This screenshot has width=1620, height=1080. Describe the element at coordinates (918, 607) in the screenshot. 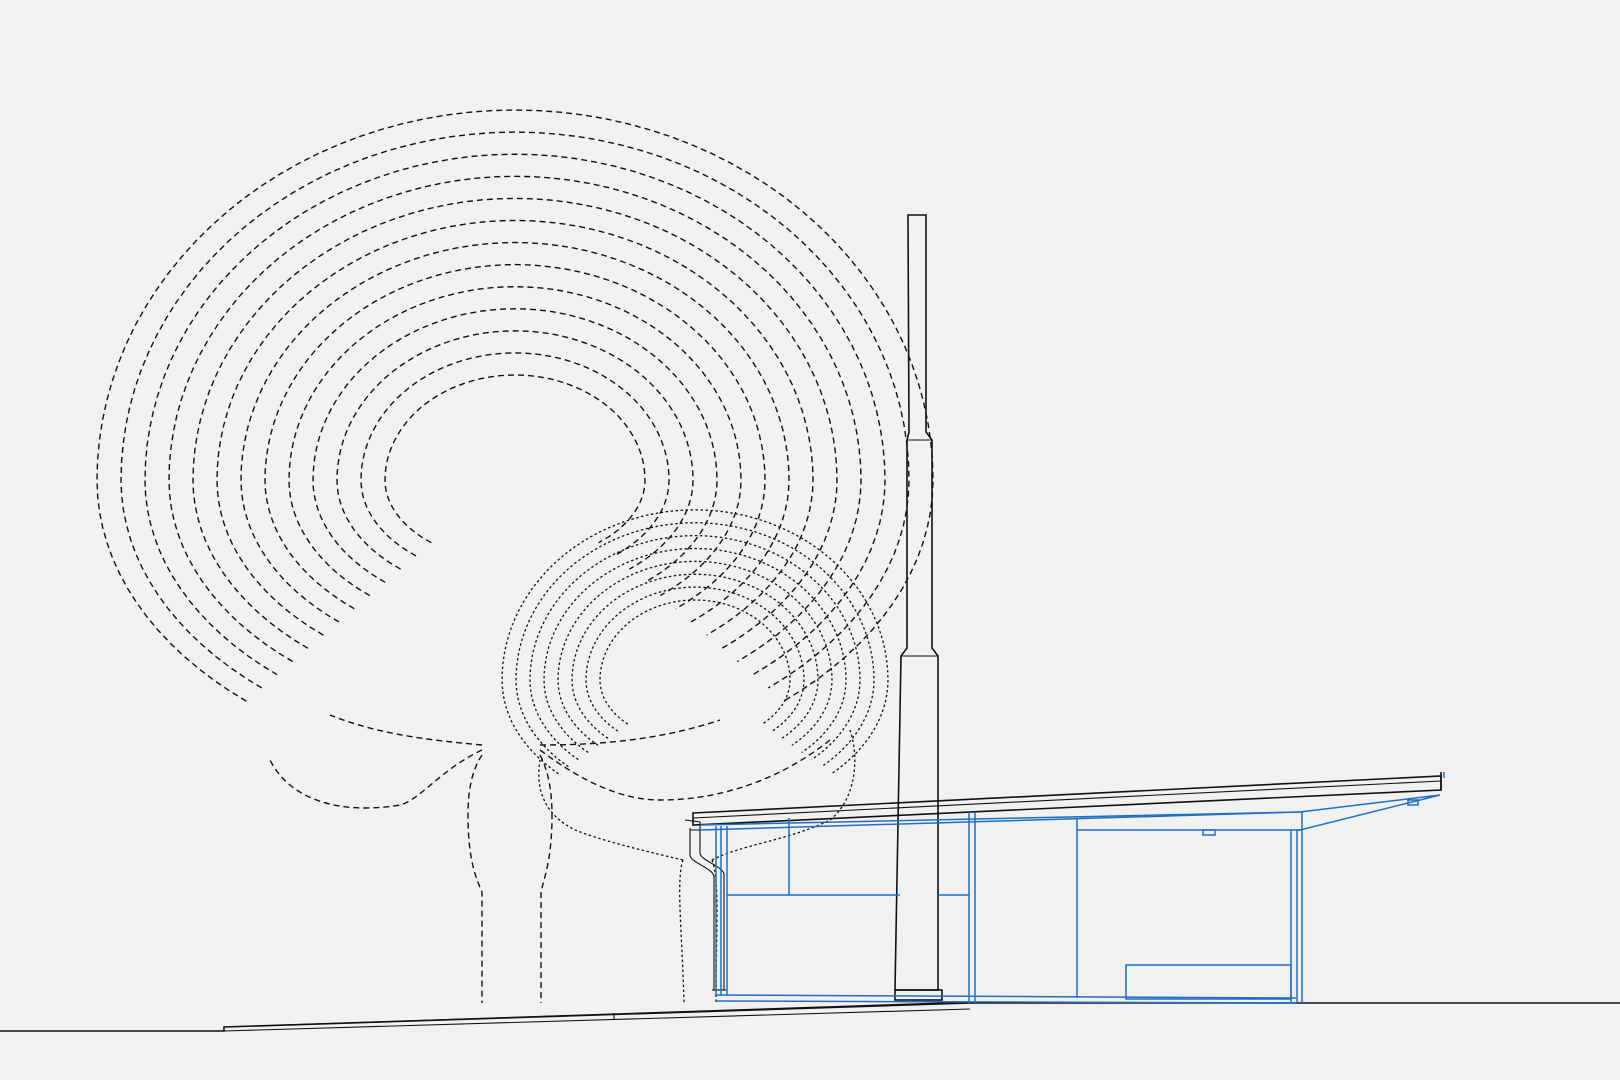

I see `chimney-pole` at that location.